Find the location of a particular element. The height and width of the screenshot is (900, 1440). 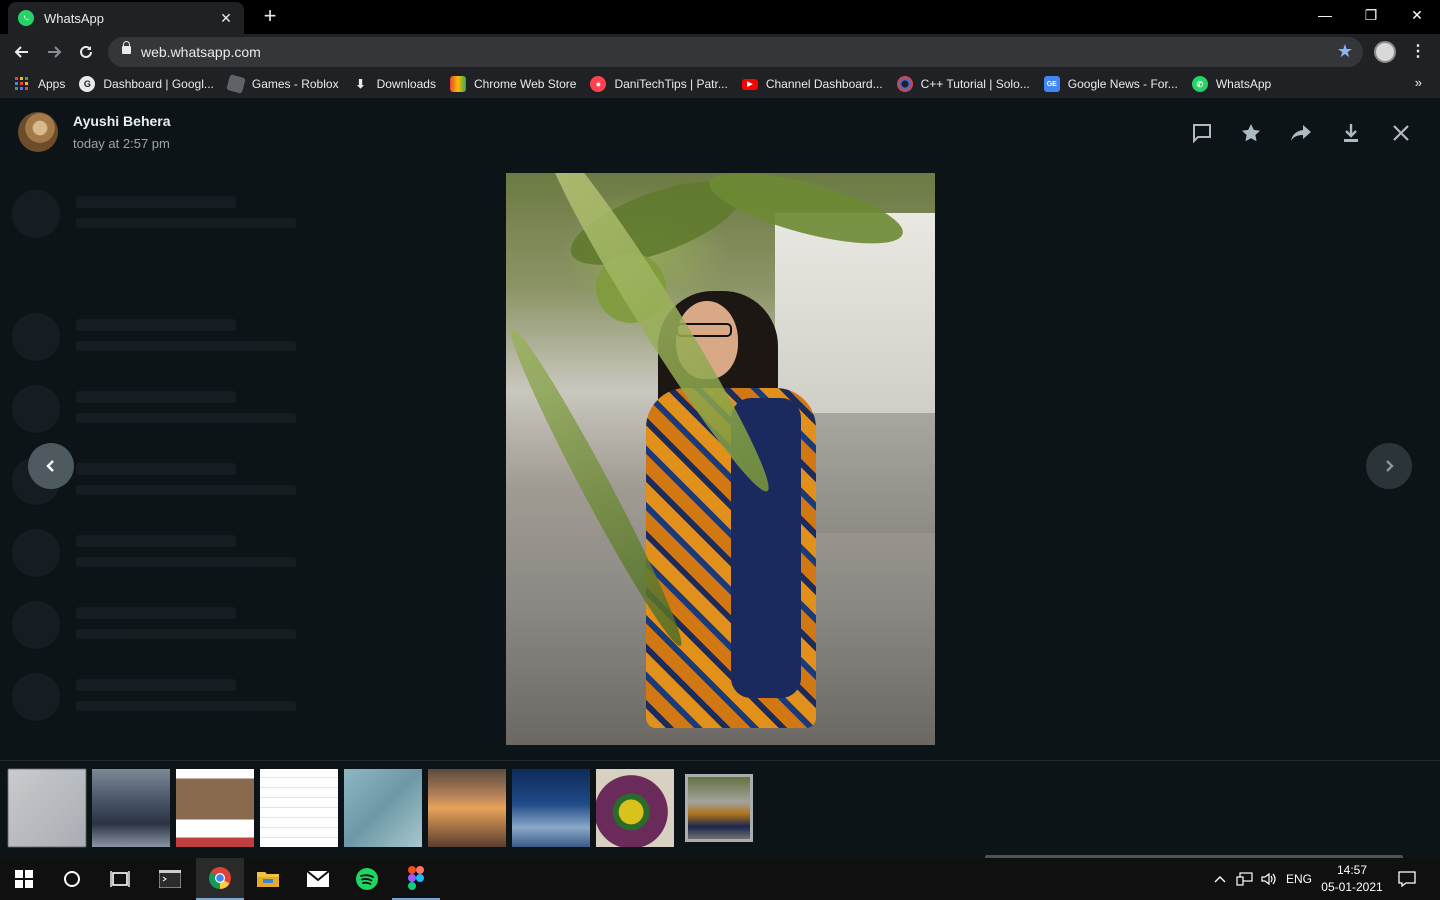

taskbar-figma is located at coordinates (416, 879).